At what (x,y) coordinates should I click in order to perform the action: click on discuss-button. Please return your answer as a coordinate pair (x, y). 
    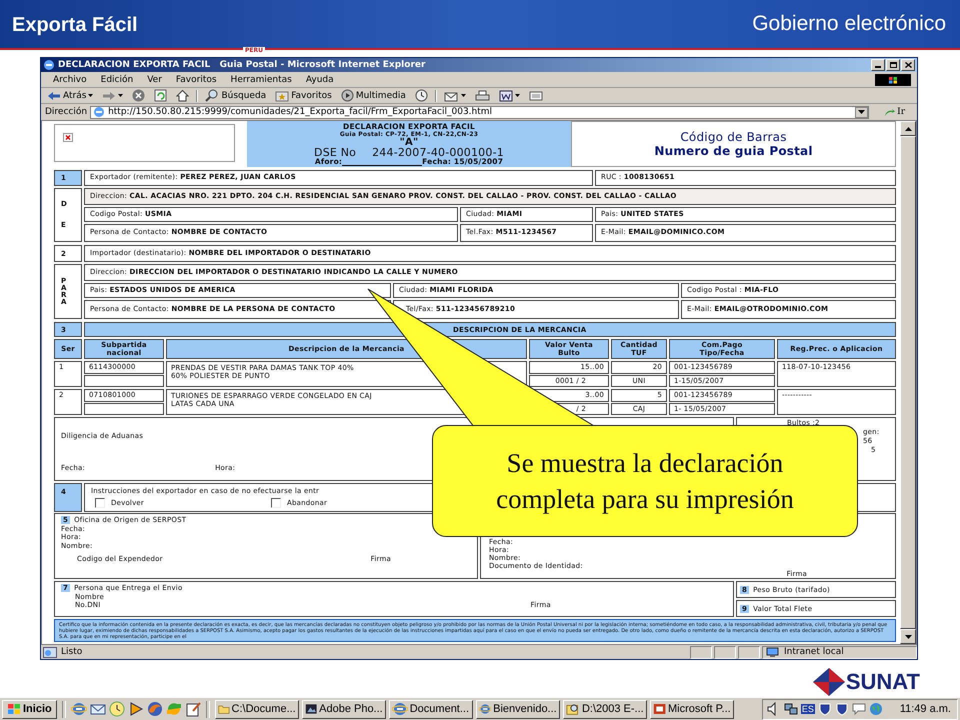
    Looking at the image, I should click on (535, 96).